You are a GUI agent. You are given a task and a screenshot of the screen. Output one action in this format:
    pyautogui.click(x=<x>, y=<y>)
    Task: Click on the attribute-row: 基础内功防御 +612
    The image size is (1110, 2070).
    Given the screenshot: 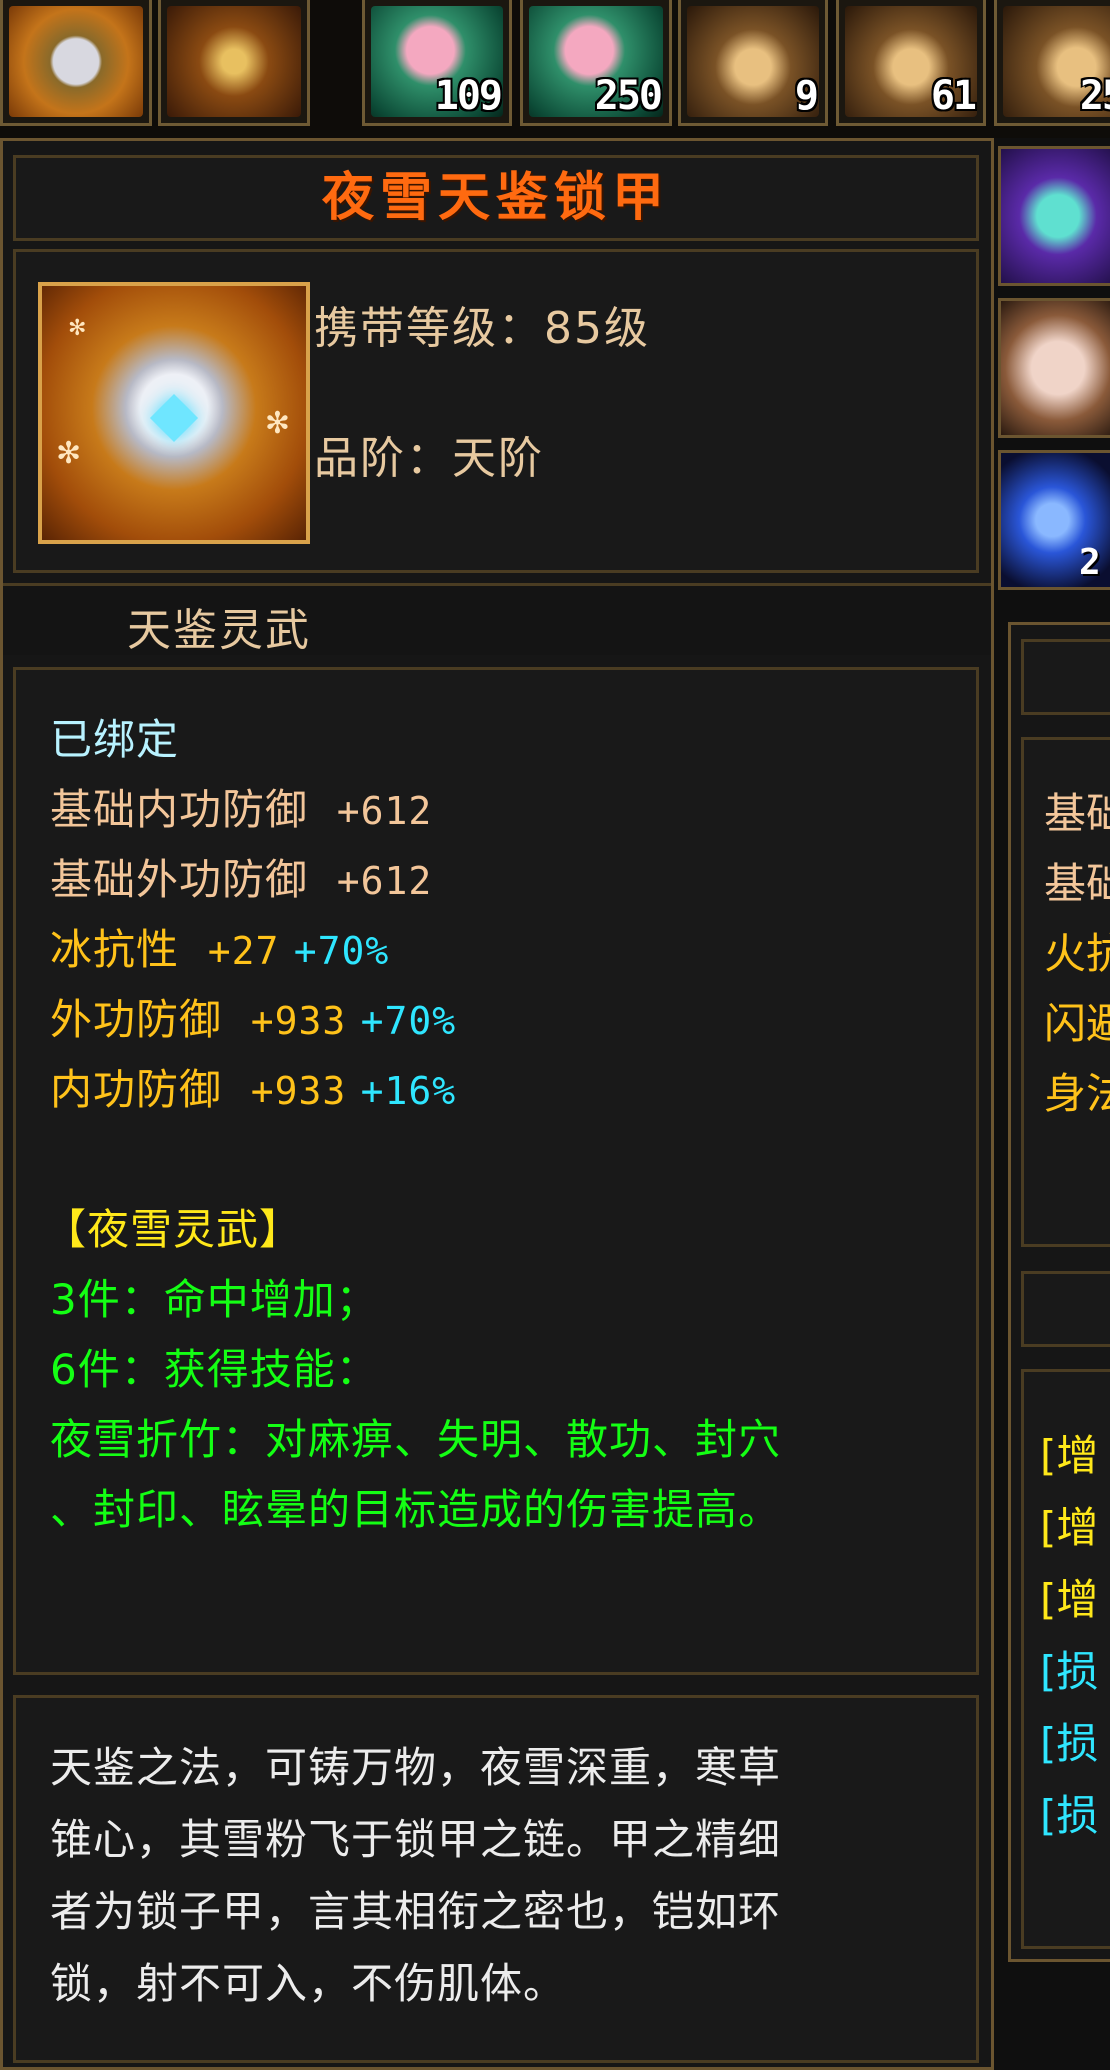 What is the action you would take?
    pyautogui.click(x=241, y=806)
    